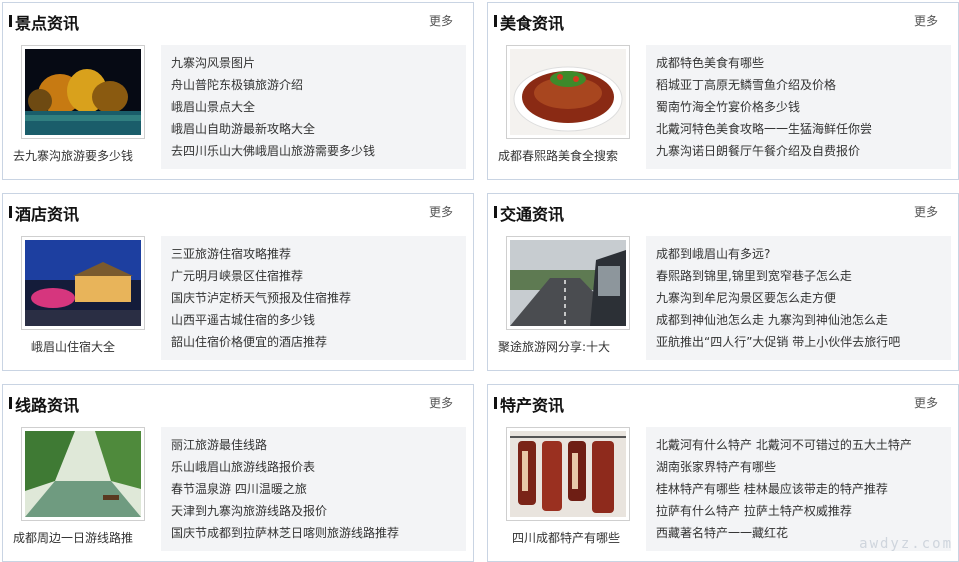  I want to click on panel-header: 线路资讯 更多, so click(238, 402).